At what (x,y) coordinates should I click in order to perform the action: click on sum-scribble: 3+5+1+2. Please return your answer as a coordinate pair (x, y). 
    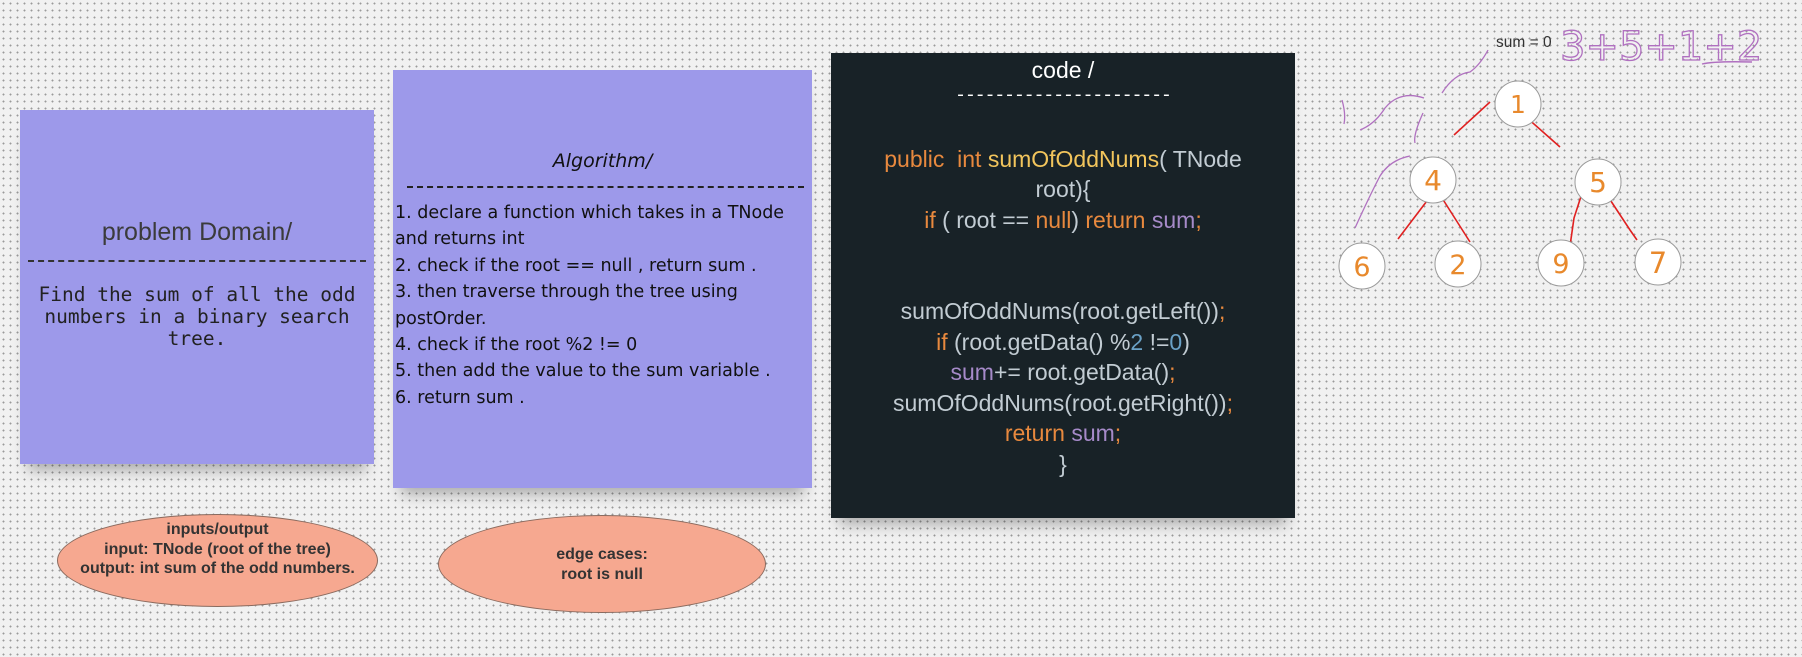
    Looking at the image, I should click on (1661, 47).